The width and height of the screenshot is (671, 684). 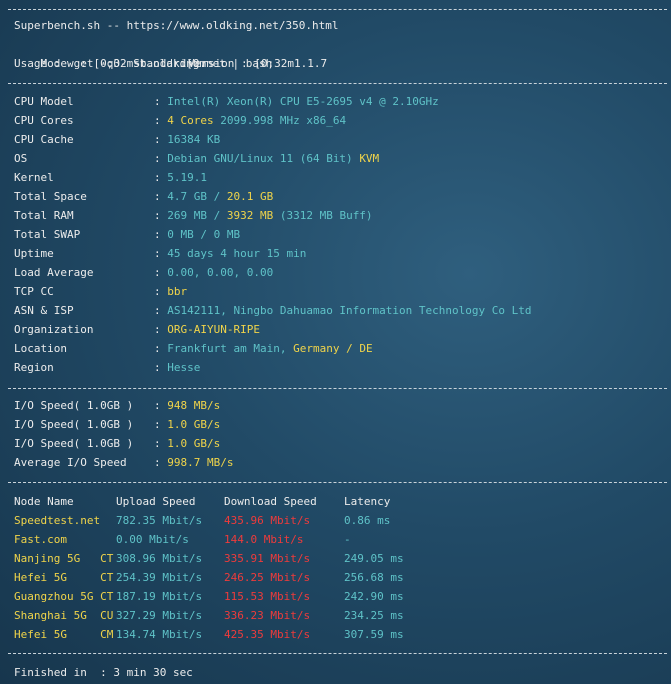 I want to click on header-usage: Usage : wget -qO- sb.oldking.net | bash, so click(x=143, y=63).